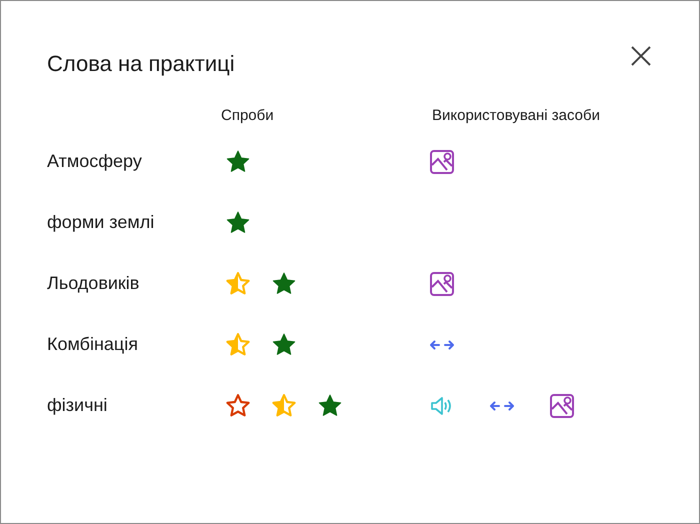 The width and height of the screenshot is (700, 524). I want to click on word-label: Комбінація, so click(92, 344).